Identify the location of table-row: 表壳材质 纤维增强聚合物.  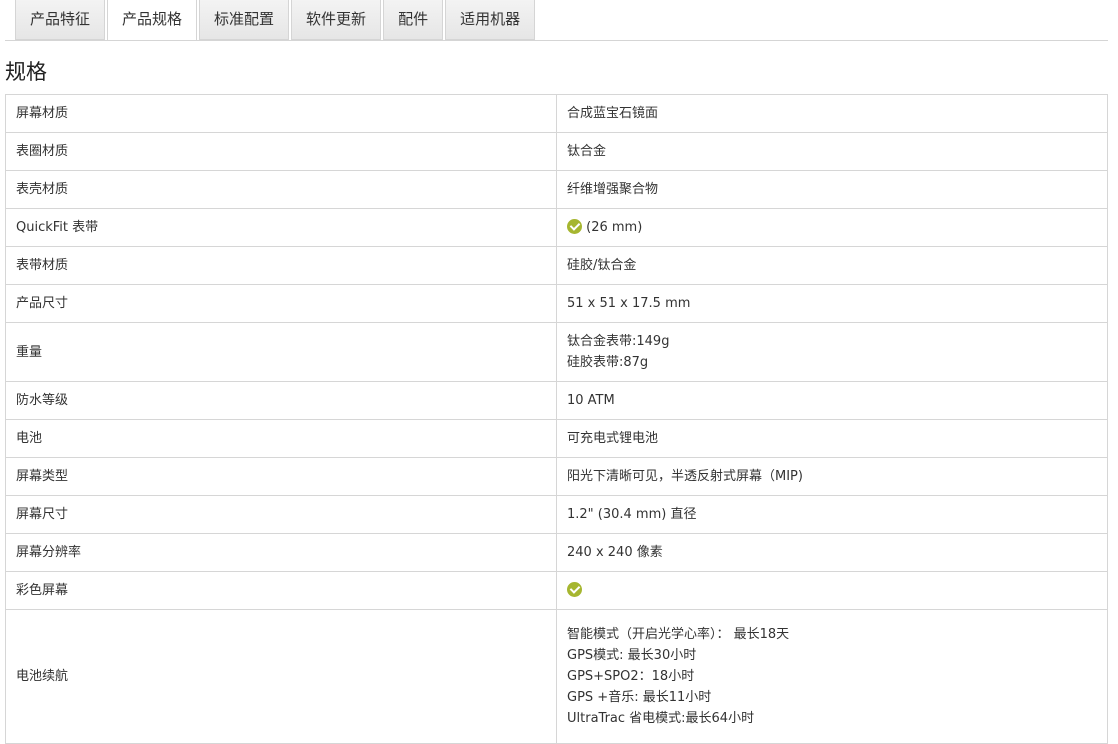
(556, 189).